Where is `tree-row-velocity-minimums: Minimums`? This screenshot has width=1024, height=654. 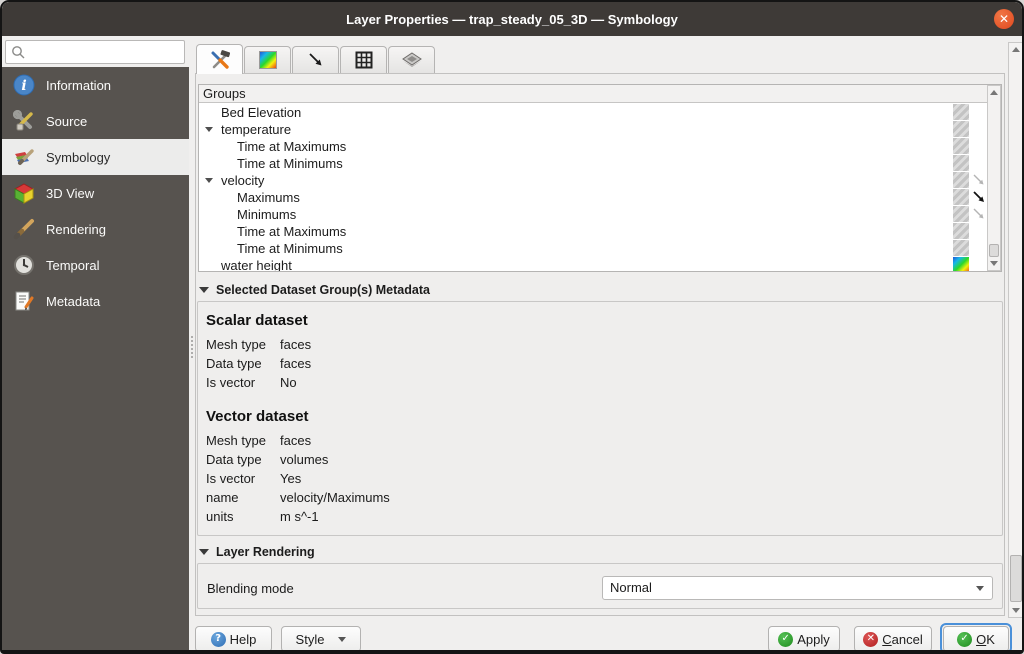 tree-row-velocity-minimums: Minimums is located at coordinates (593, 214).